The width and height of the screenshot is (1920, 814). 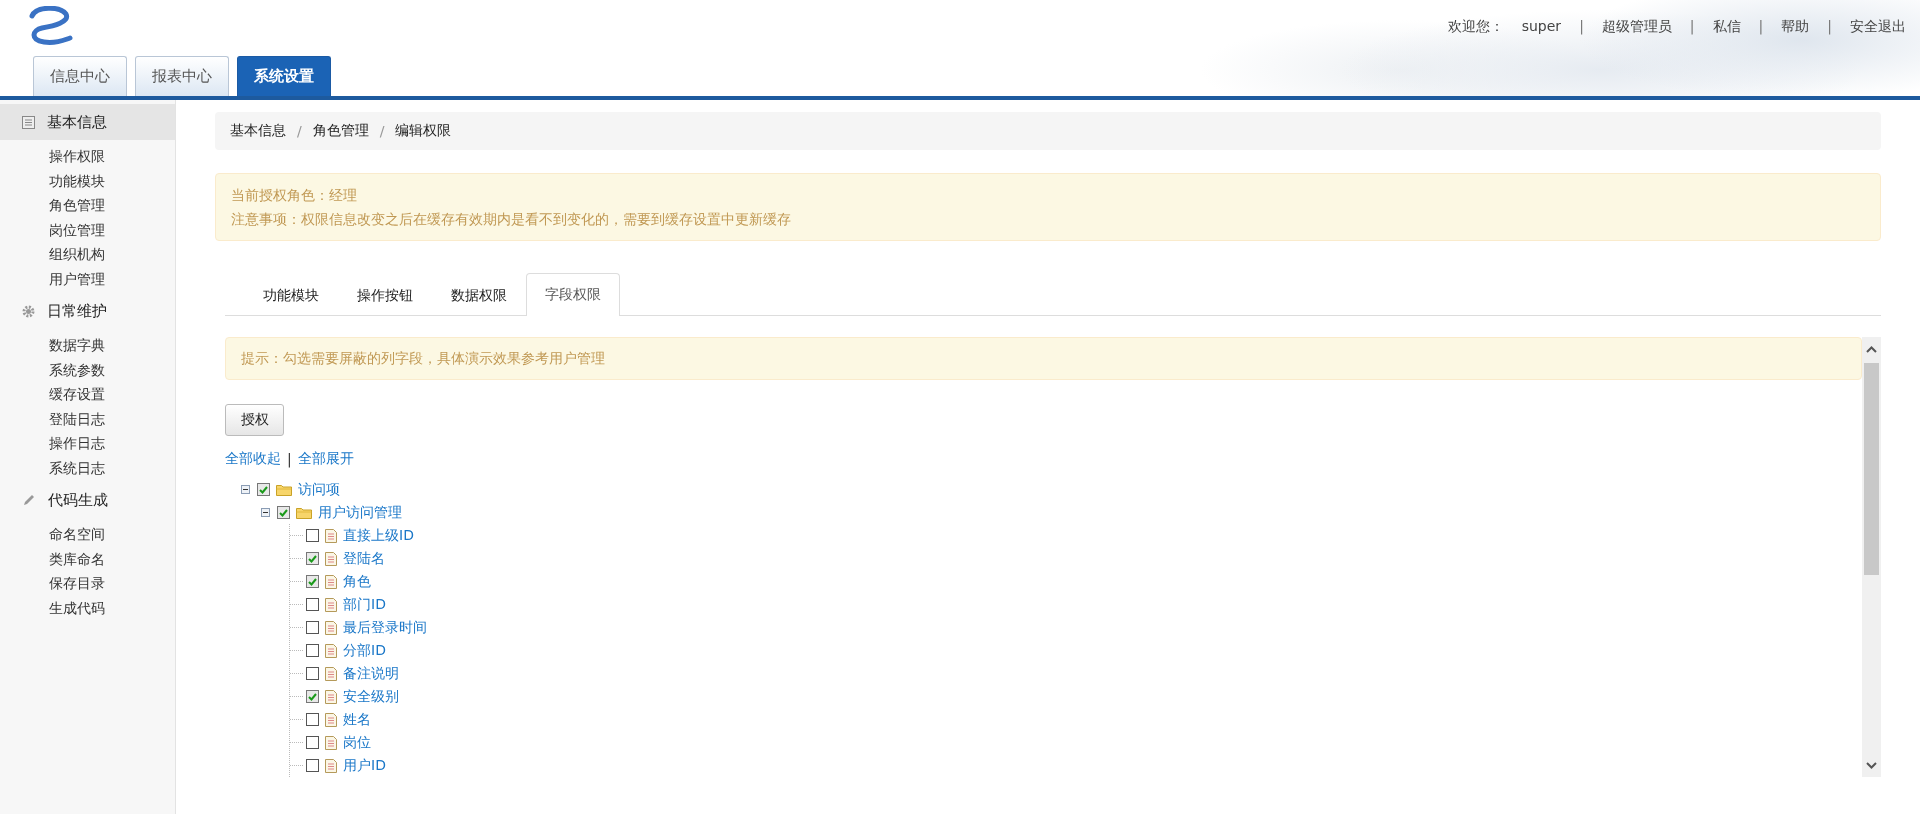 I want to click on sidebar-item: 操作权限, so click(x=112, y=156).